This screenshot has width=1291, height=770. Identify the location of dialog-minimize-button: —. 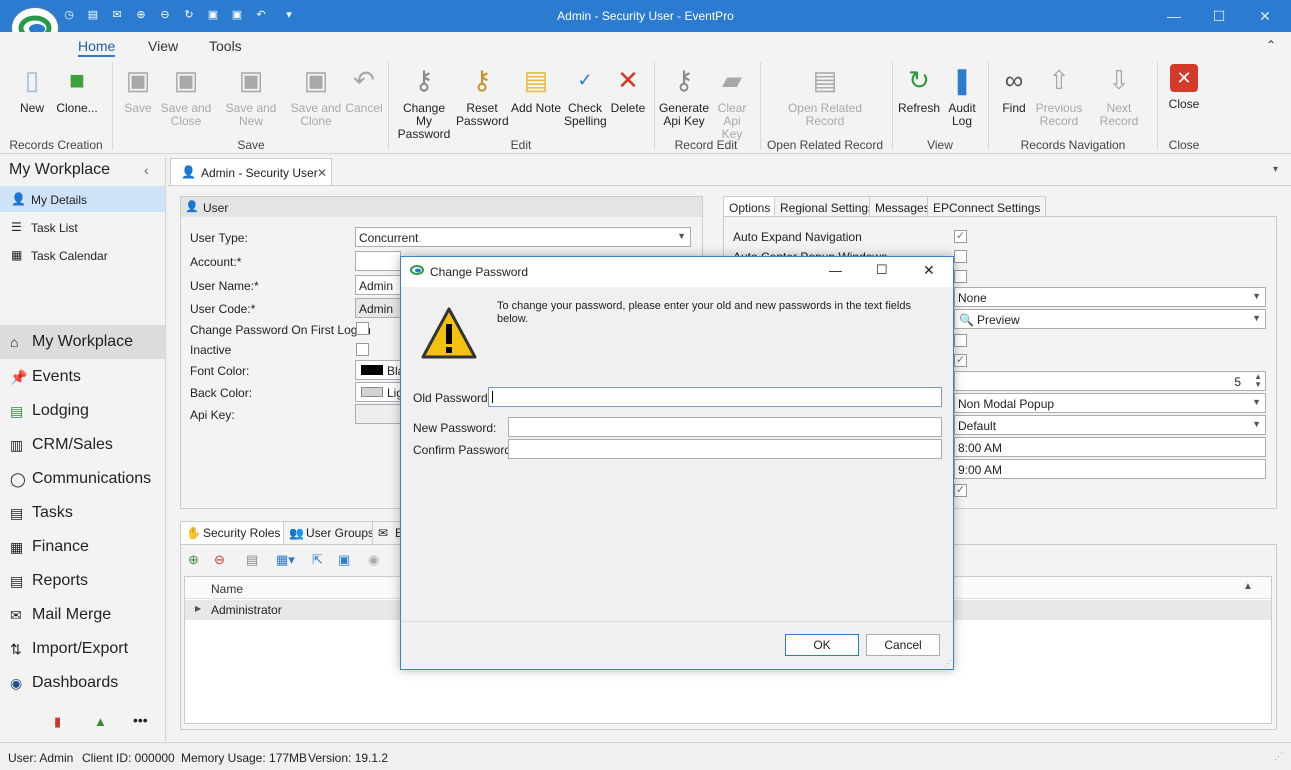
(835, 270).